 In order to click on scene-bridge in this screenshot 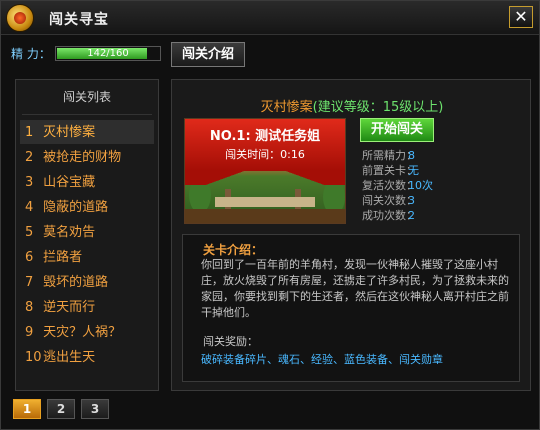, I will do `click(265, 202)`.